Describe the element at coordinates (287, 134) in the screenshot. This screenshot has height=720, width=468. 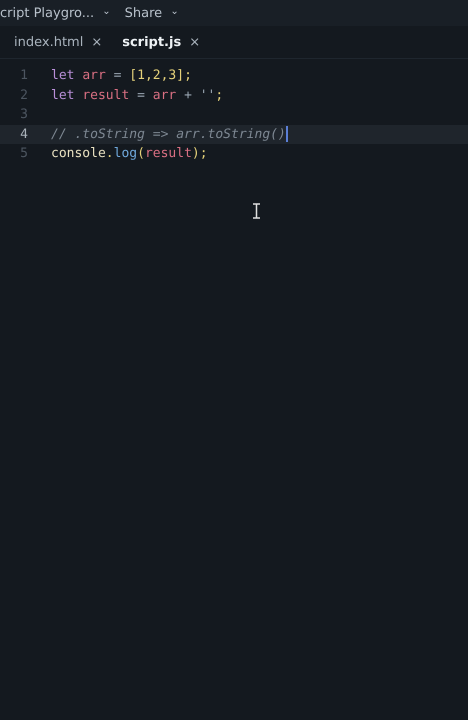
I see `text-cursor` at that location.